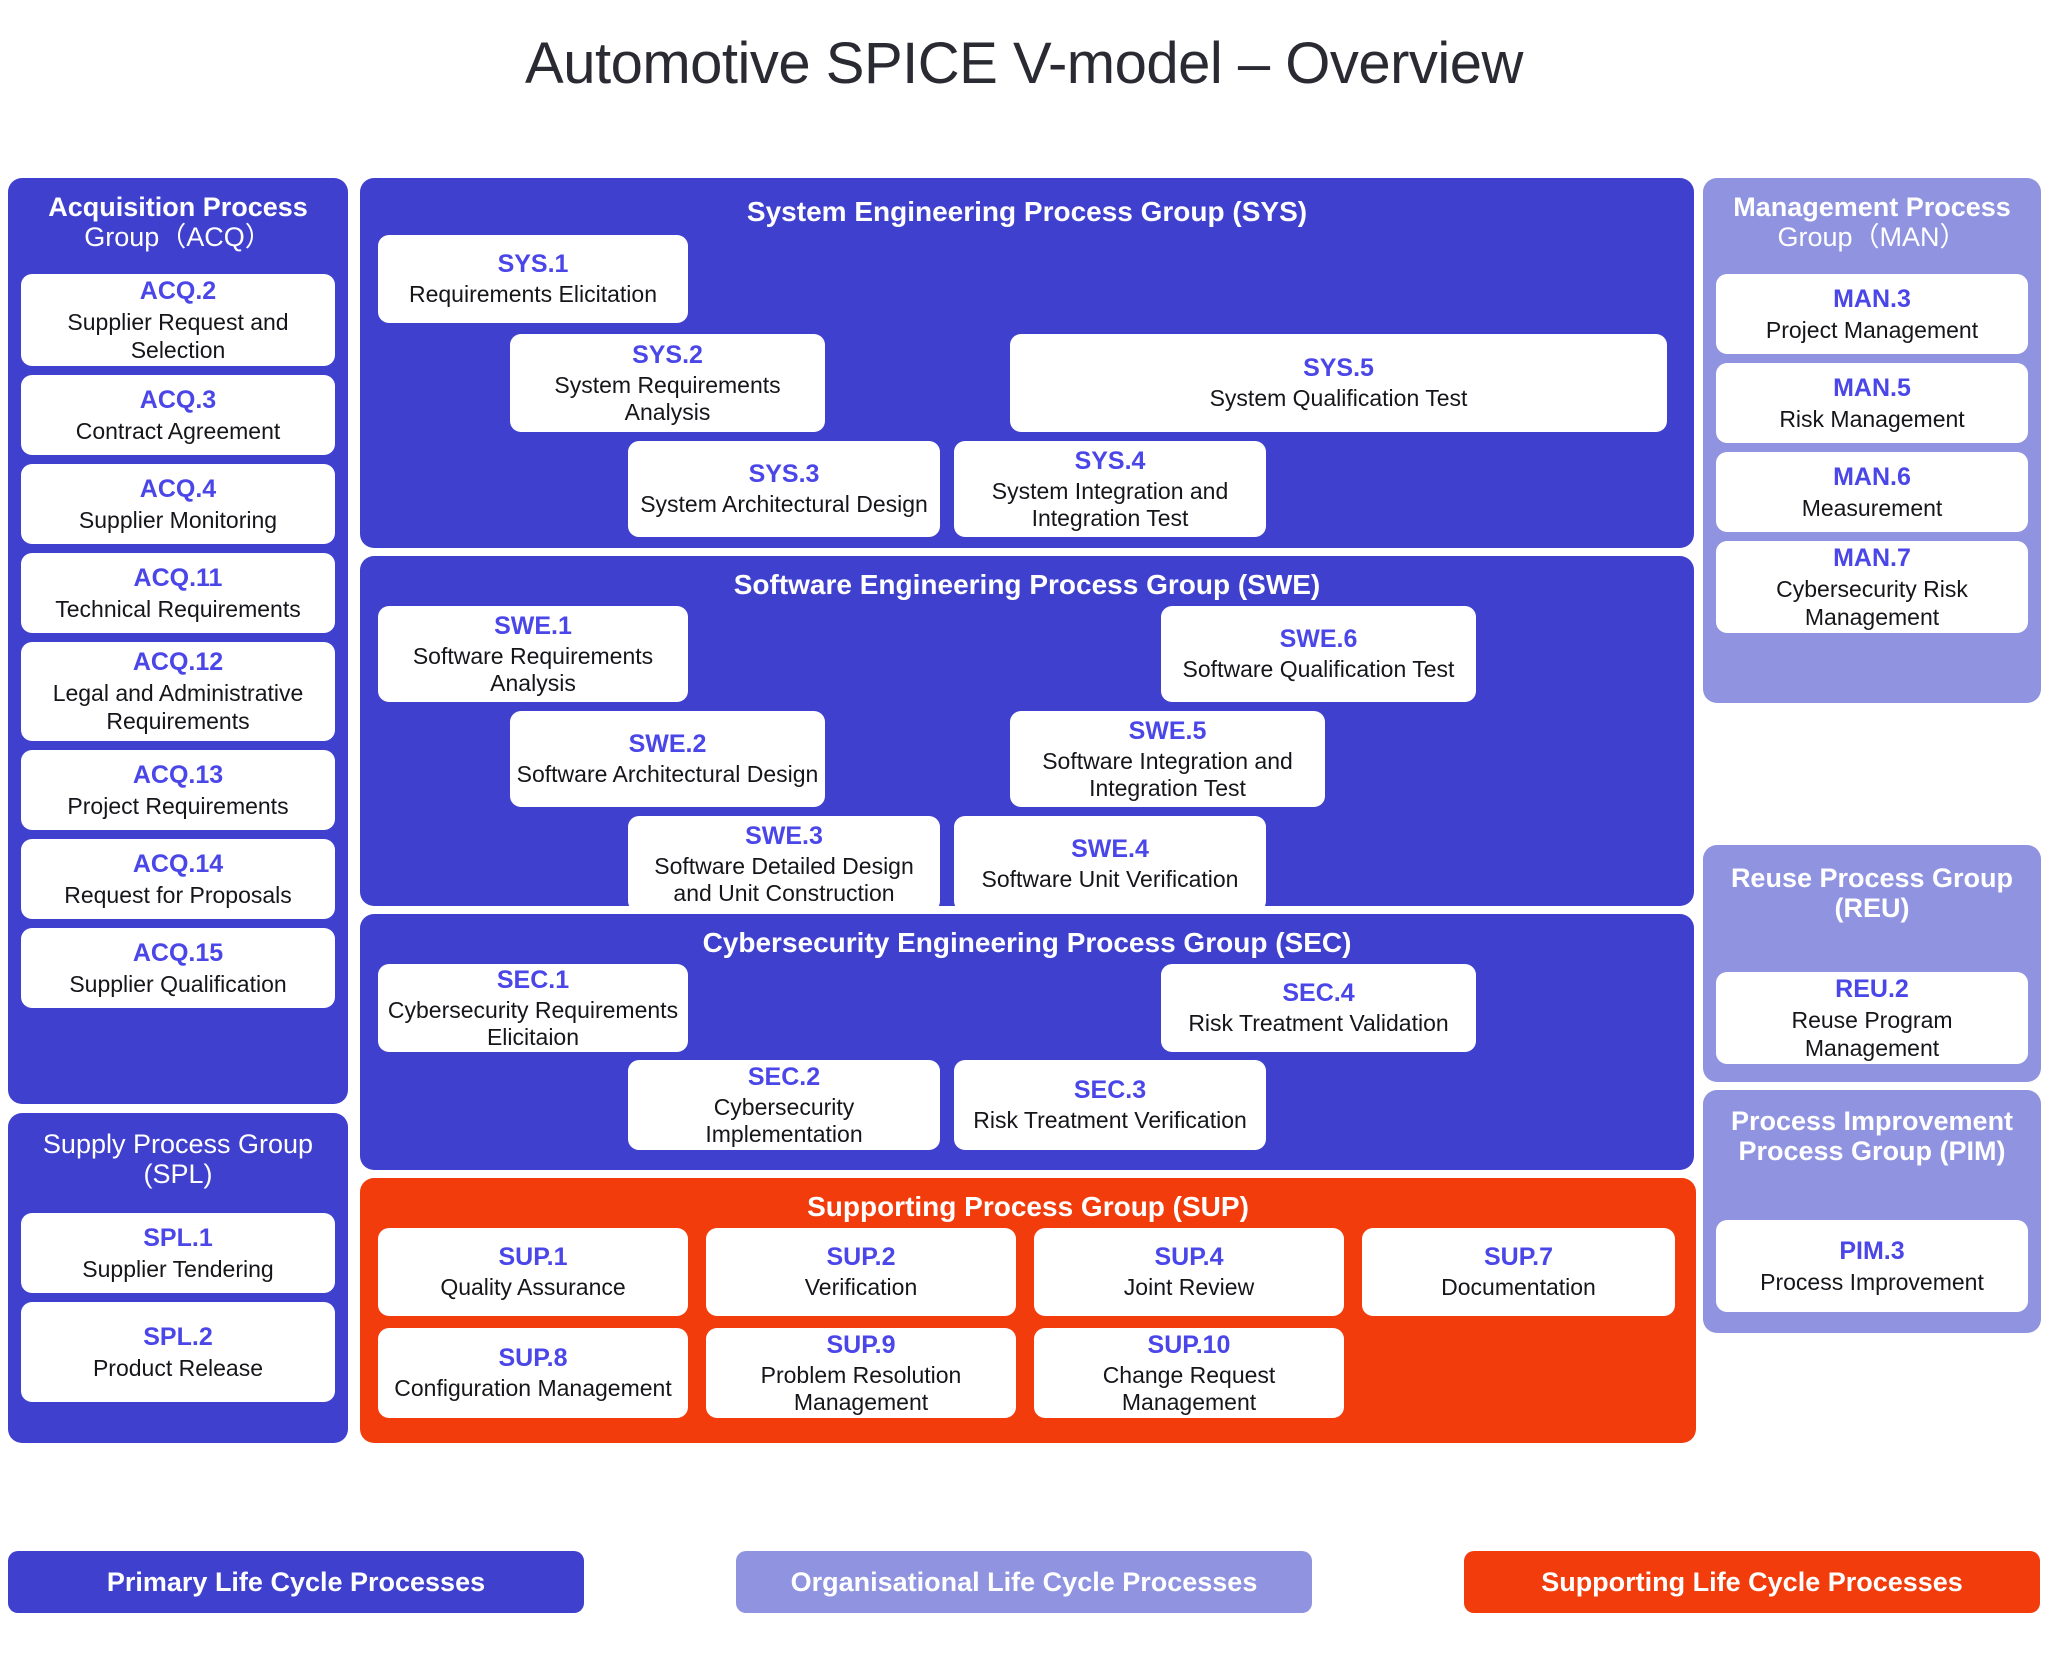 The image size is (2048, 1657). I want to click on process-code: MAN.6, so click(1872, 476).